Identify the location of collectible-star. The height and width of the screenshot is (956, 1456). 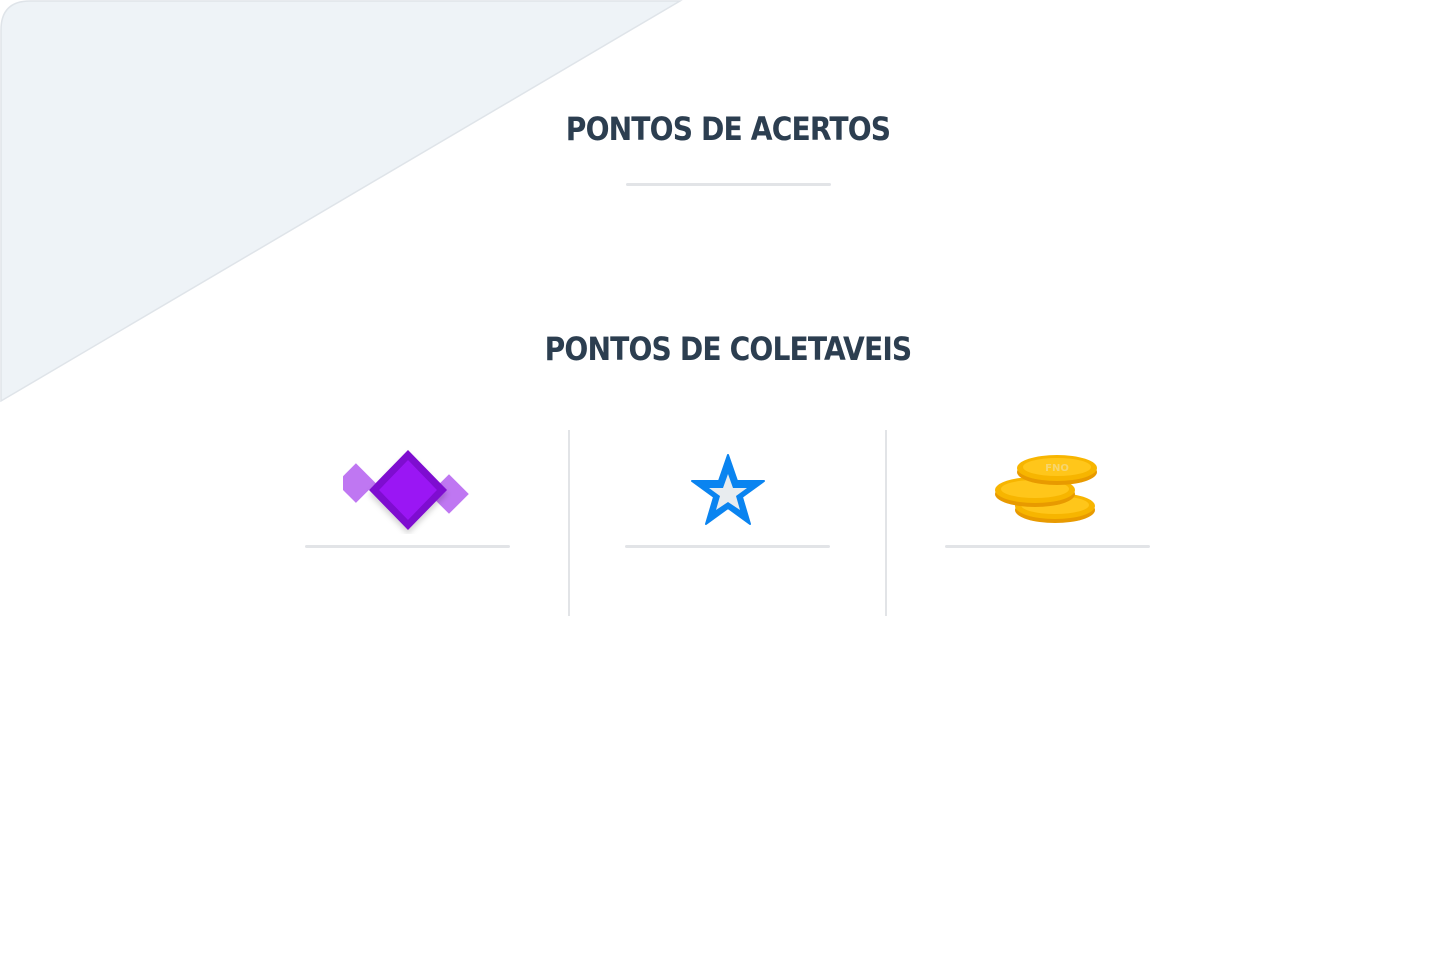
(728, 523).